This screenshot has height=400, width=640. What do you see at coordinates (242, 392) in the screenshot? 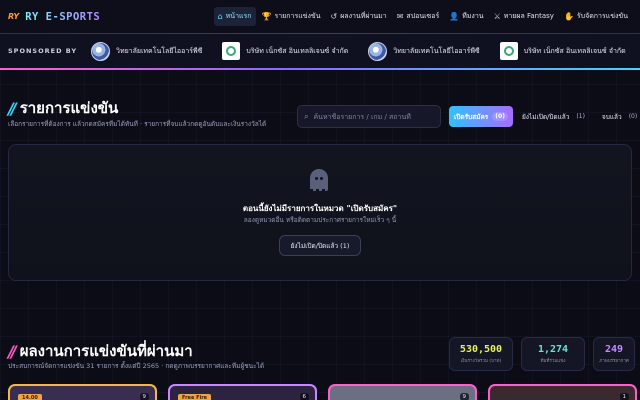
I see `event-card: Free Fire 6` at bounding box center [242, 392].